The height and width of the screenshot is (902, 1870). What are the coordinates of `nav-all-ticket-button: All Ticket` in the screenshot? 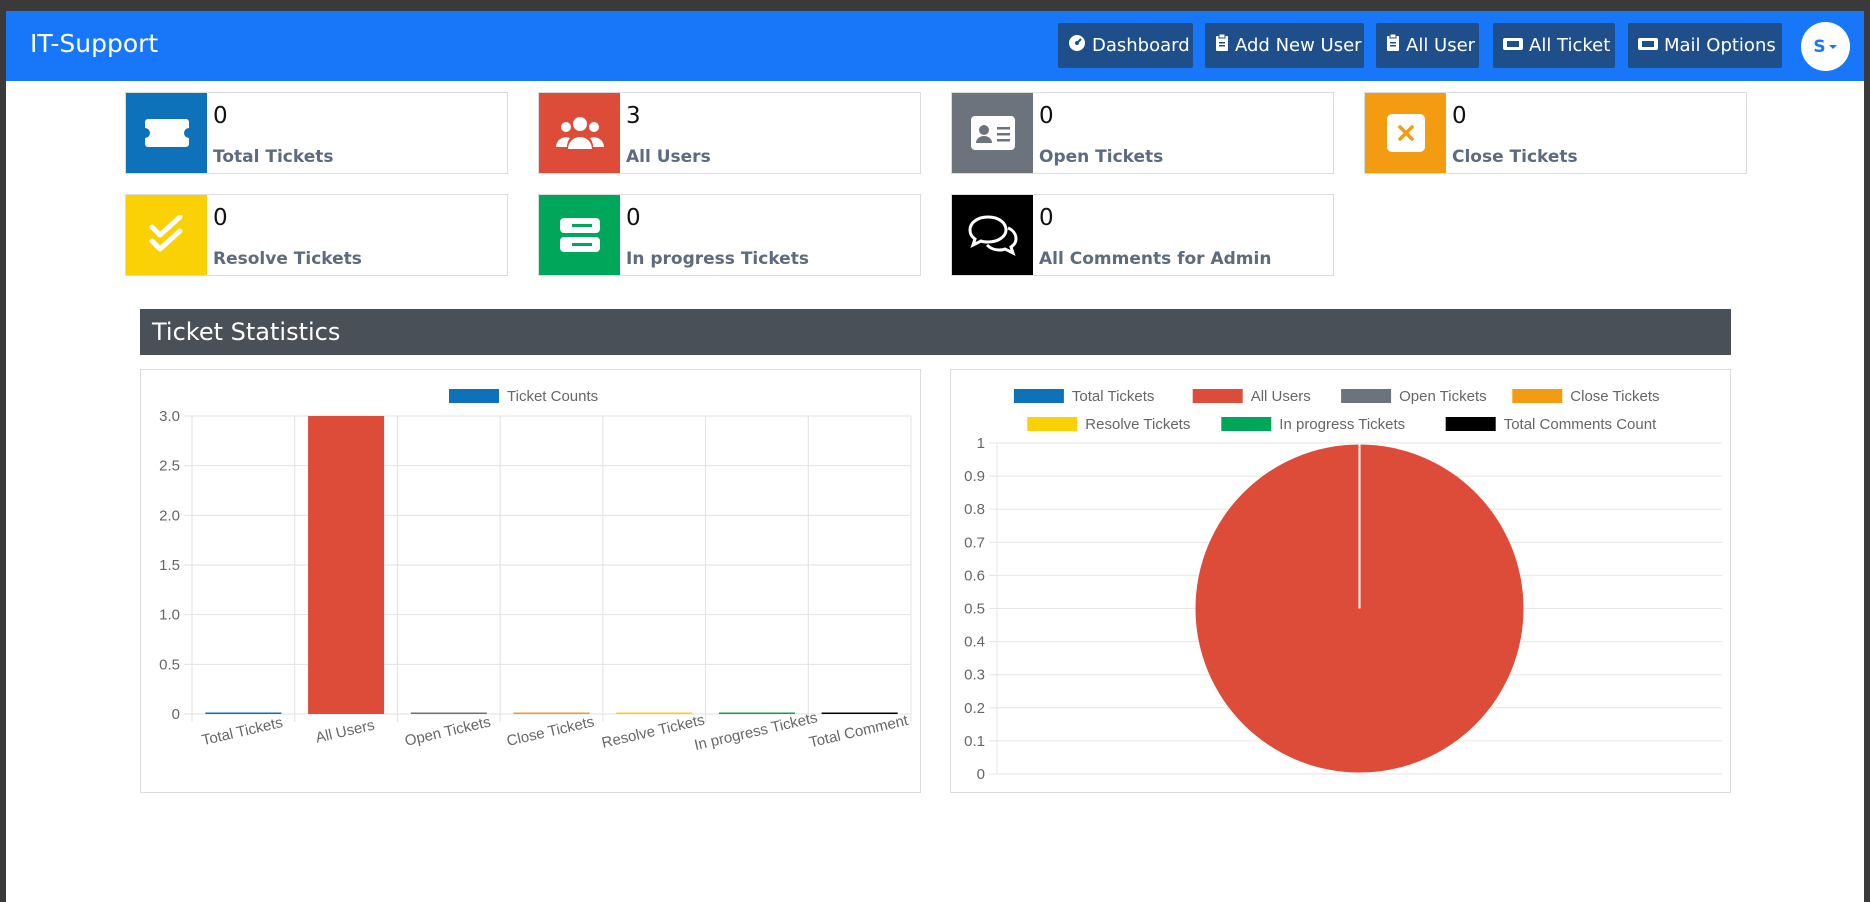 It's located at (1554, 45).